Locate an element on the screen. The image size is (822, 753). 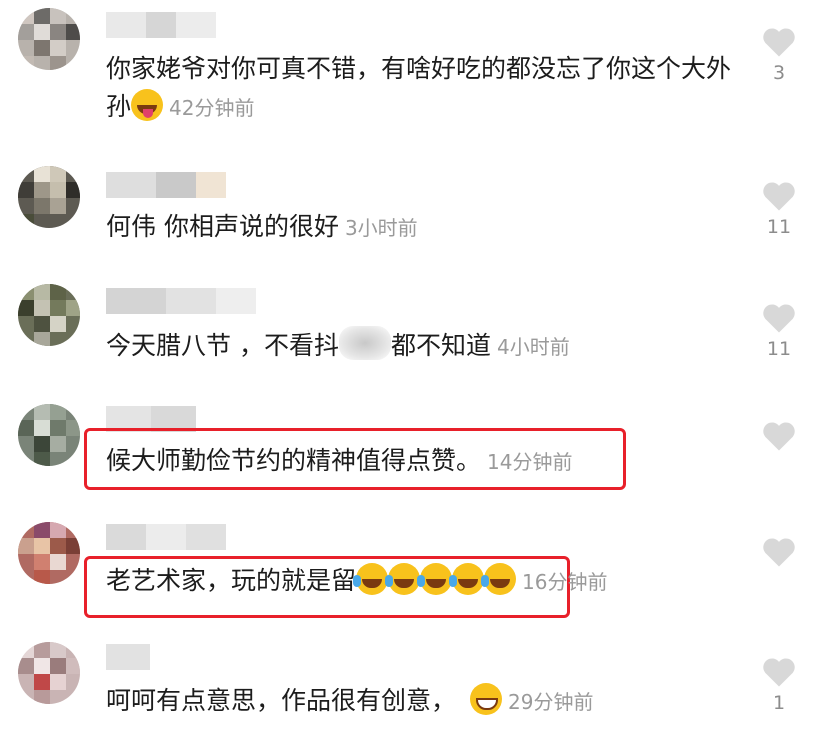
comment-text: 候大师勤俭节约的精神值得点赞。 14分钟前 is located at coordinates (421, 461).